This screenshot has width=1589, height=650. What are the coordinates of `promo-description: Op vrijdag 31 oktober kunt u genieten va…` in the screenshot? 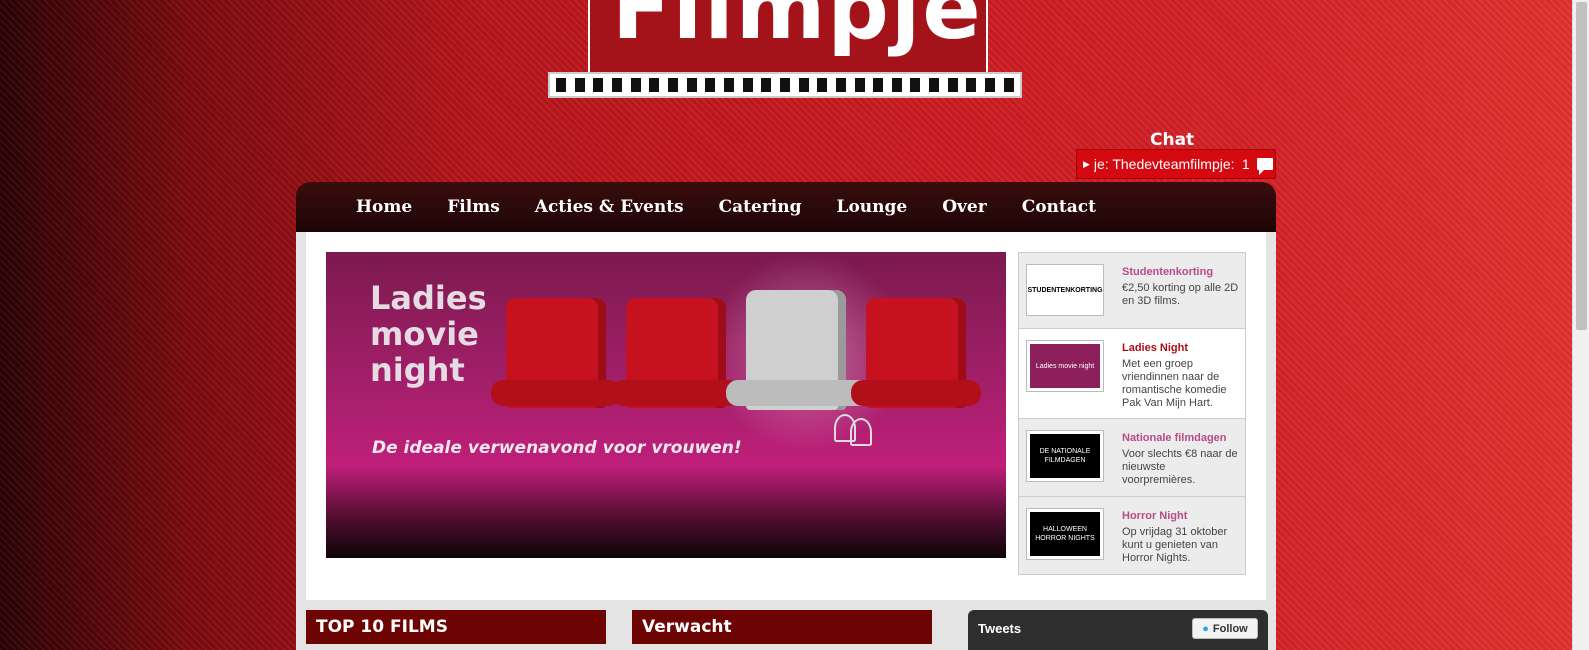 It's located at (1175, 545).